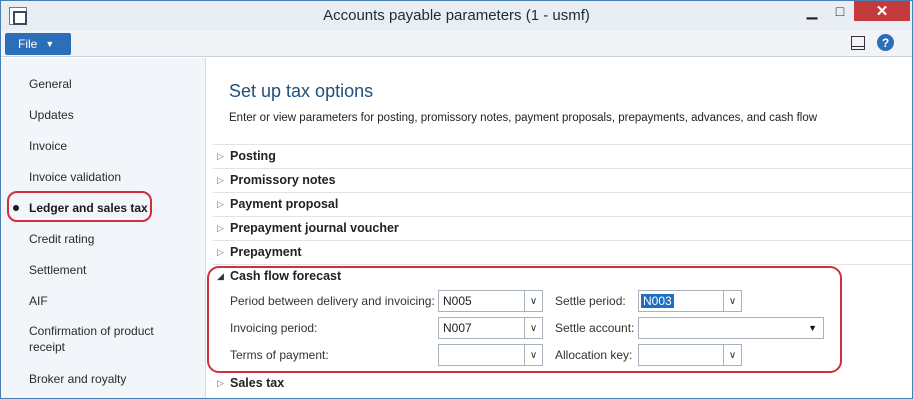  Describe the element at coordinates (562, 204) in the screenshot. I see `section-payment-proposal: ▷ Payment proposal` at that location.